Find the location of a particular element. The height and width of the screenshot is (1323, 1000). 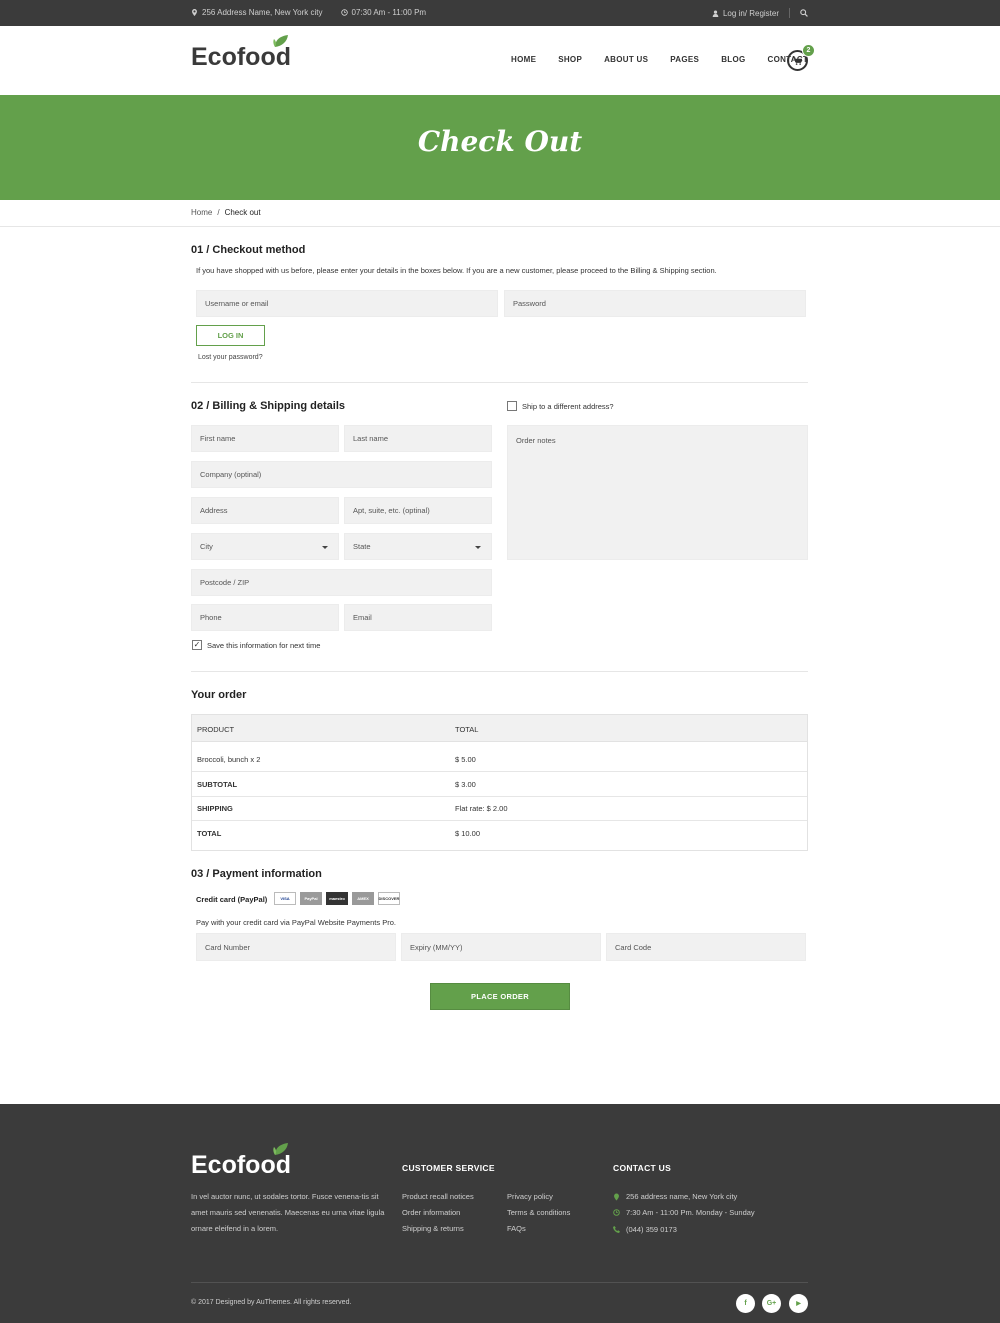

footer-link-faqs: FAQs is located at coordinates (516, 1228).